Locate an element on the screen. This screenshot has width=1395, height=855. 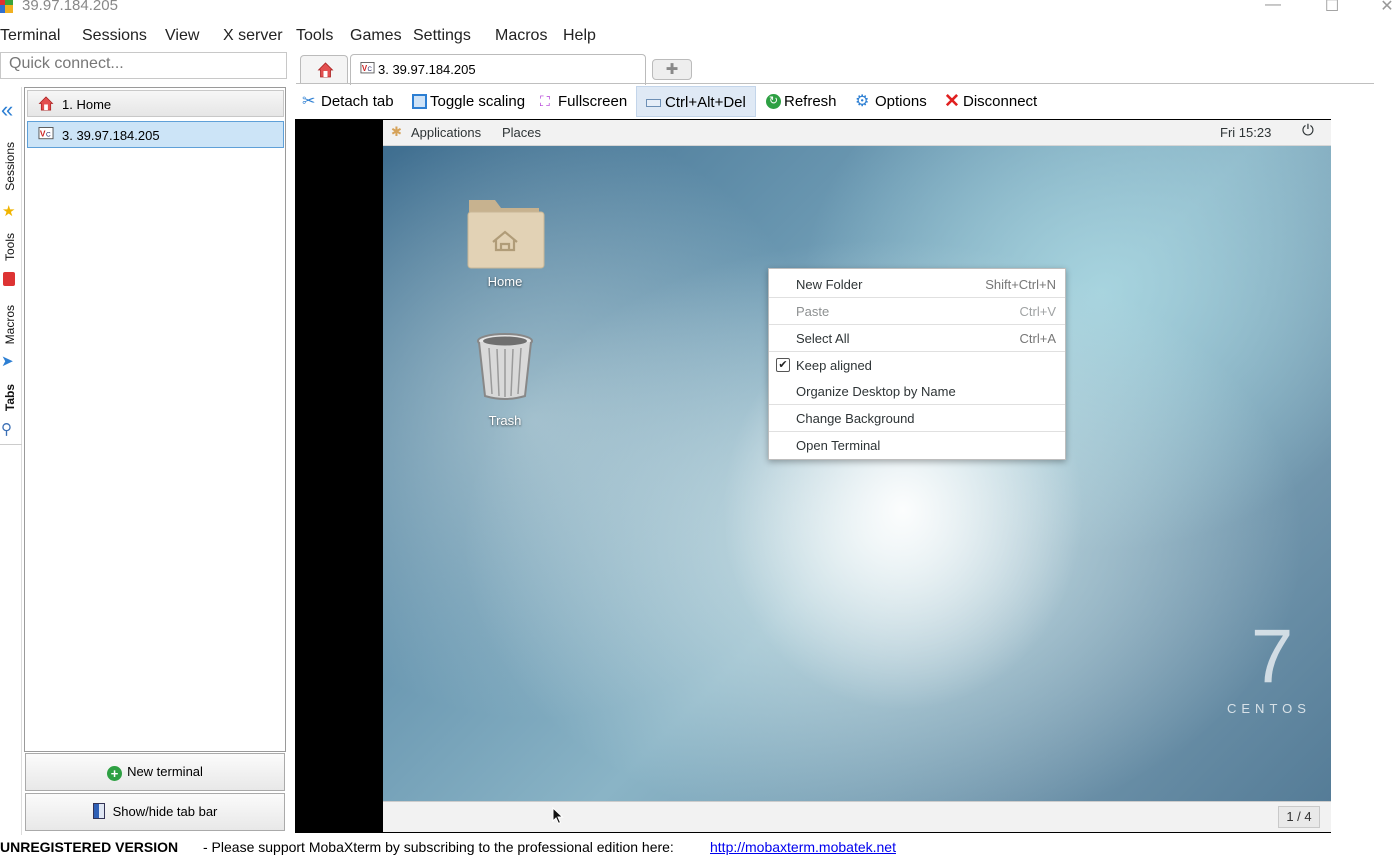
session-item-vnc: VC 3. 39.97.184.205 is located at coordinates (155, 134).